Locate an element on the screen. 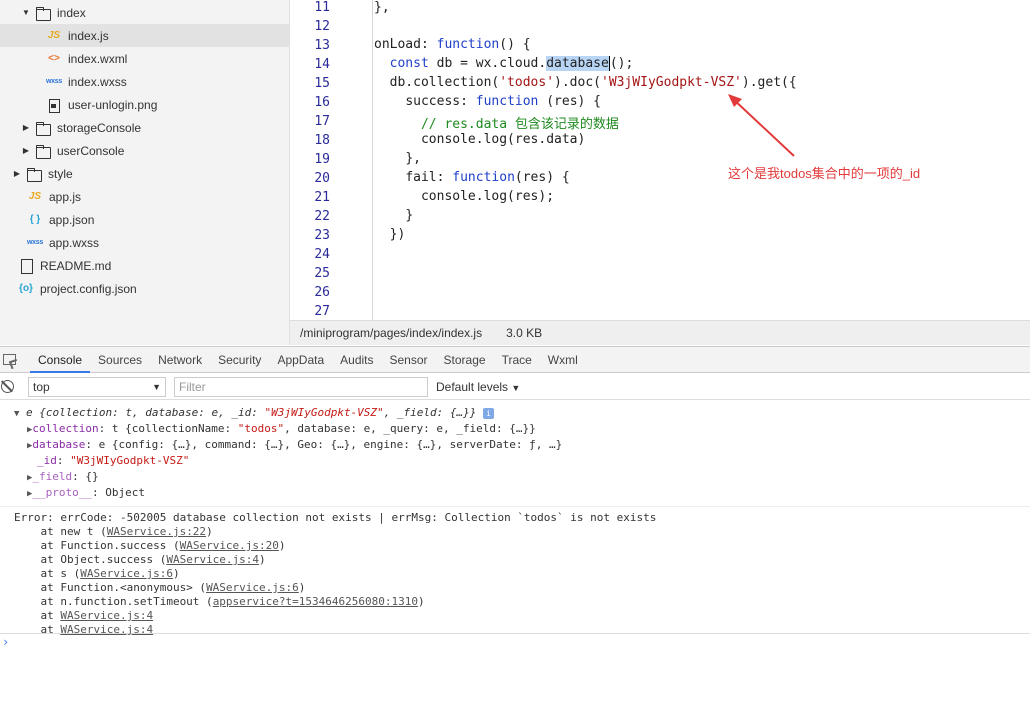 This screenshot has width=1030, height=722. tree-item-index-wxss: wxss index.wxss is located at coordinates (144, 81).